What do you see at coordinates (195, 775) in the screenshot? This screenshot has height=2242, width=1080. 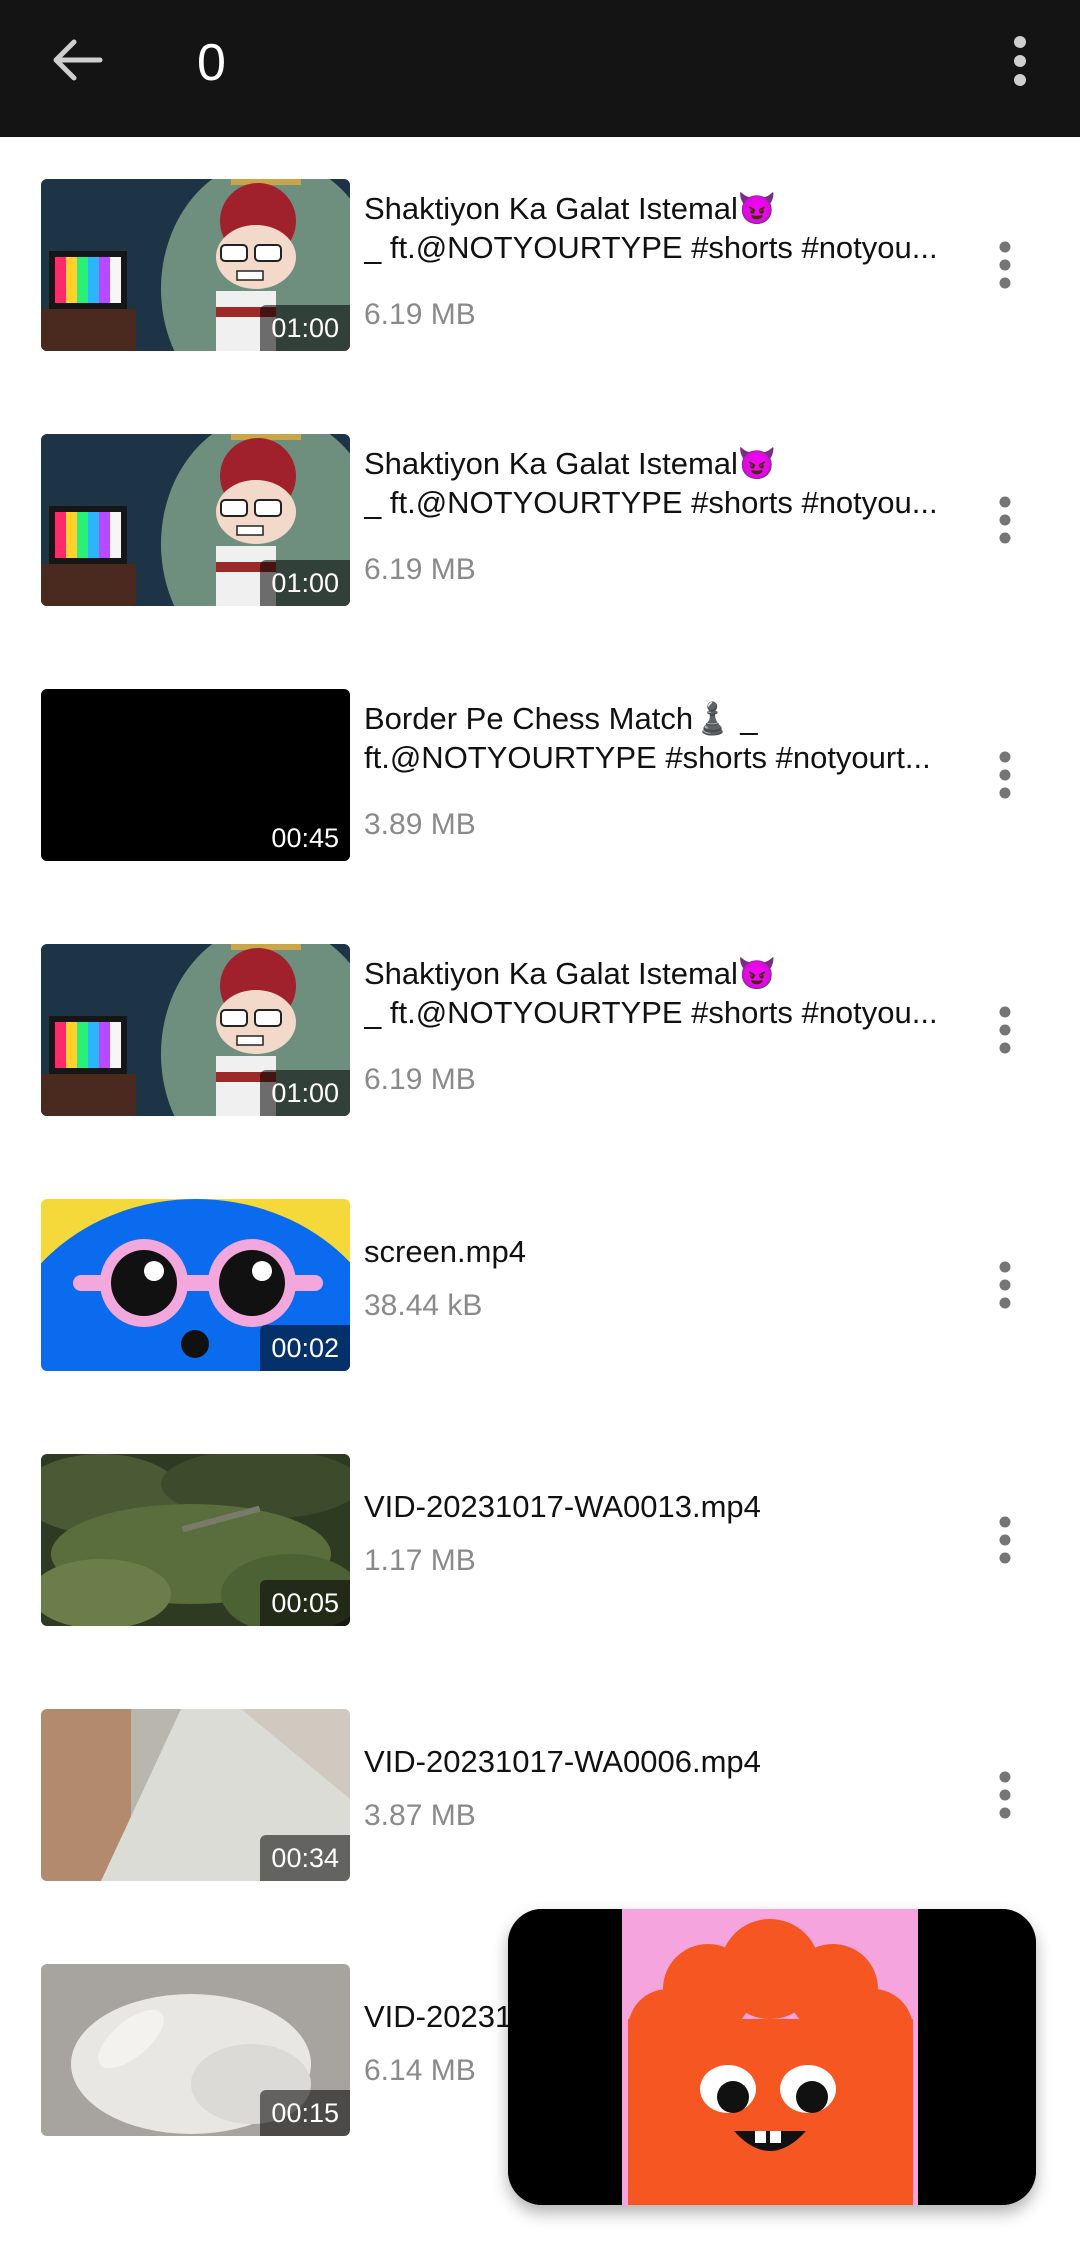 I see `video-thumbnail: 00:45` at bounding box center [195, 775].